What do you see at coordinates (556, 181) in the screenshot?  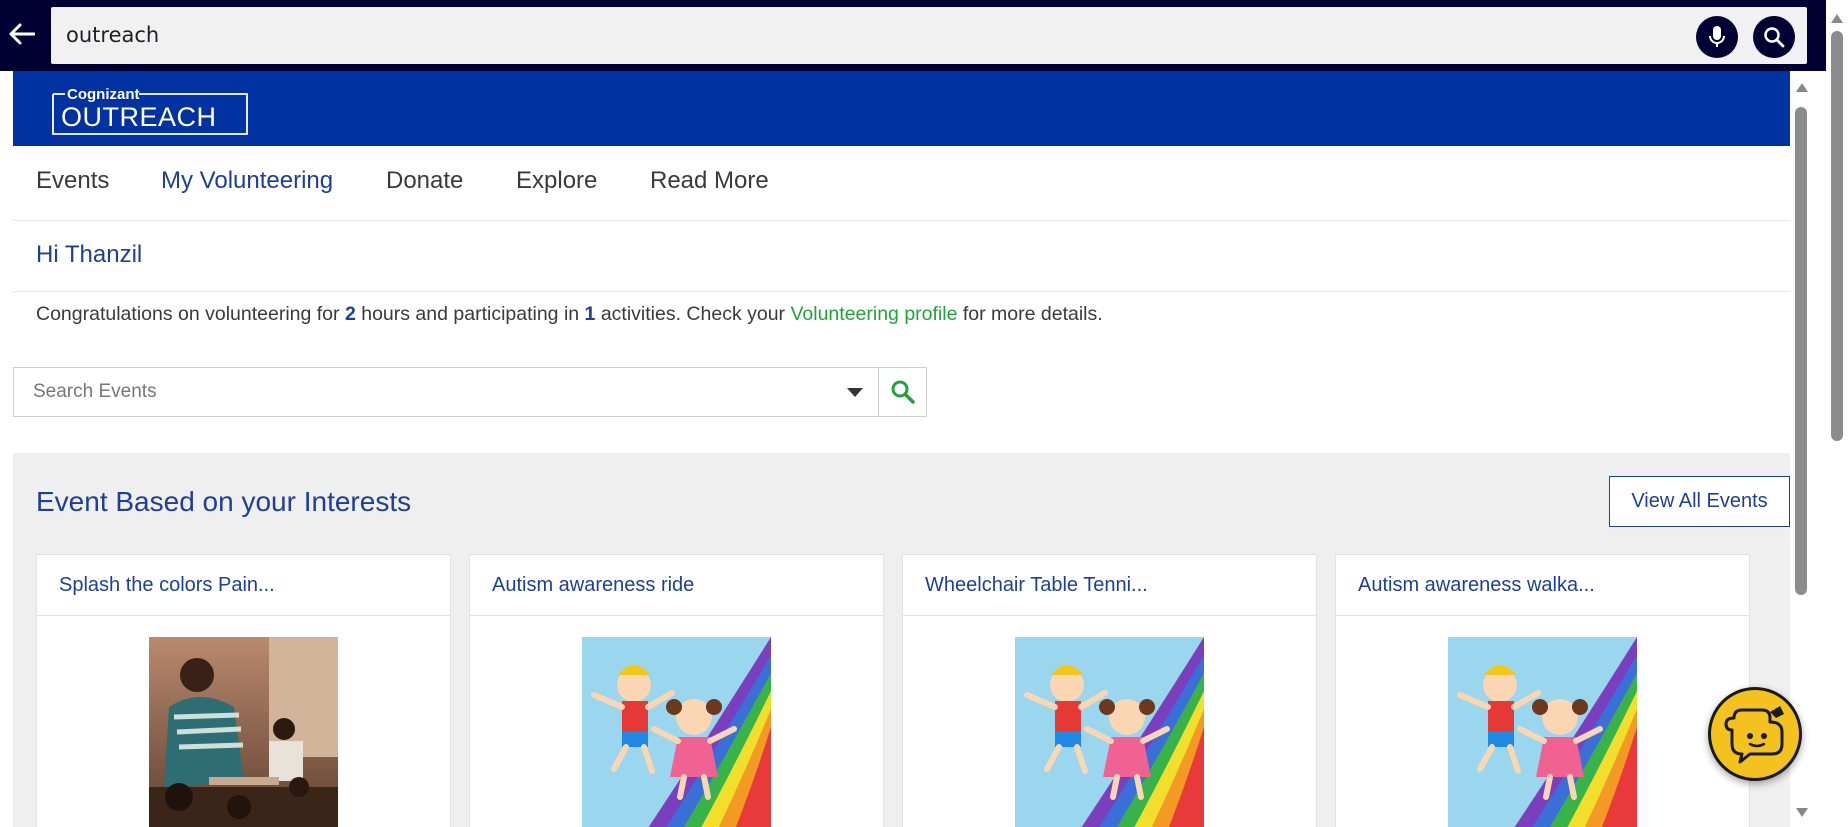 I see `nav-item-explore: Explore` at bounding box center [556, 181].